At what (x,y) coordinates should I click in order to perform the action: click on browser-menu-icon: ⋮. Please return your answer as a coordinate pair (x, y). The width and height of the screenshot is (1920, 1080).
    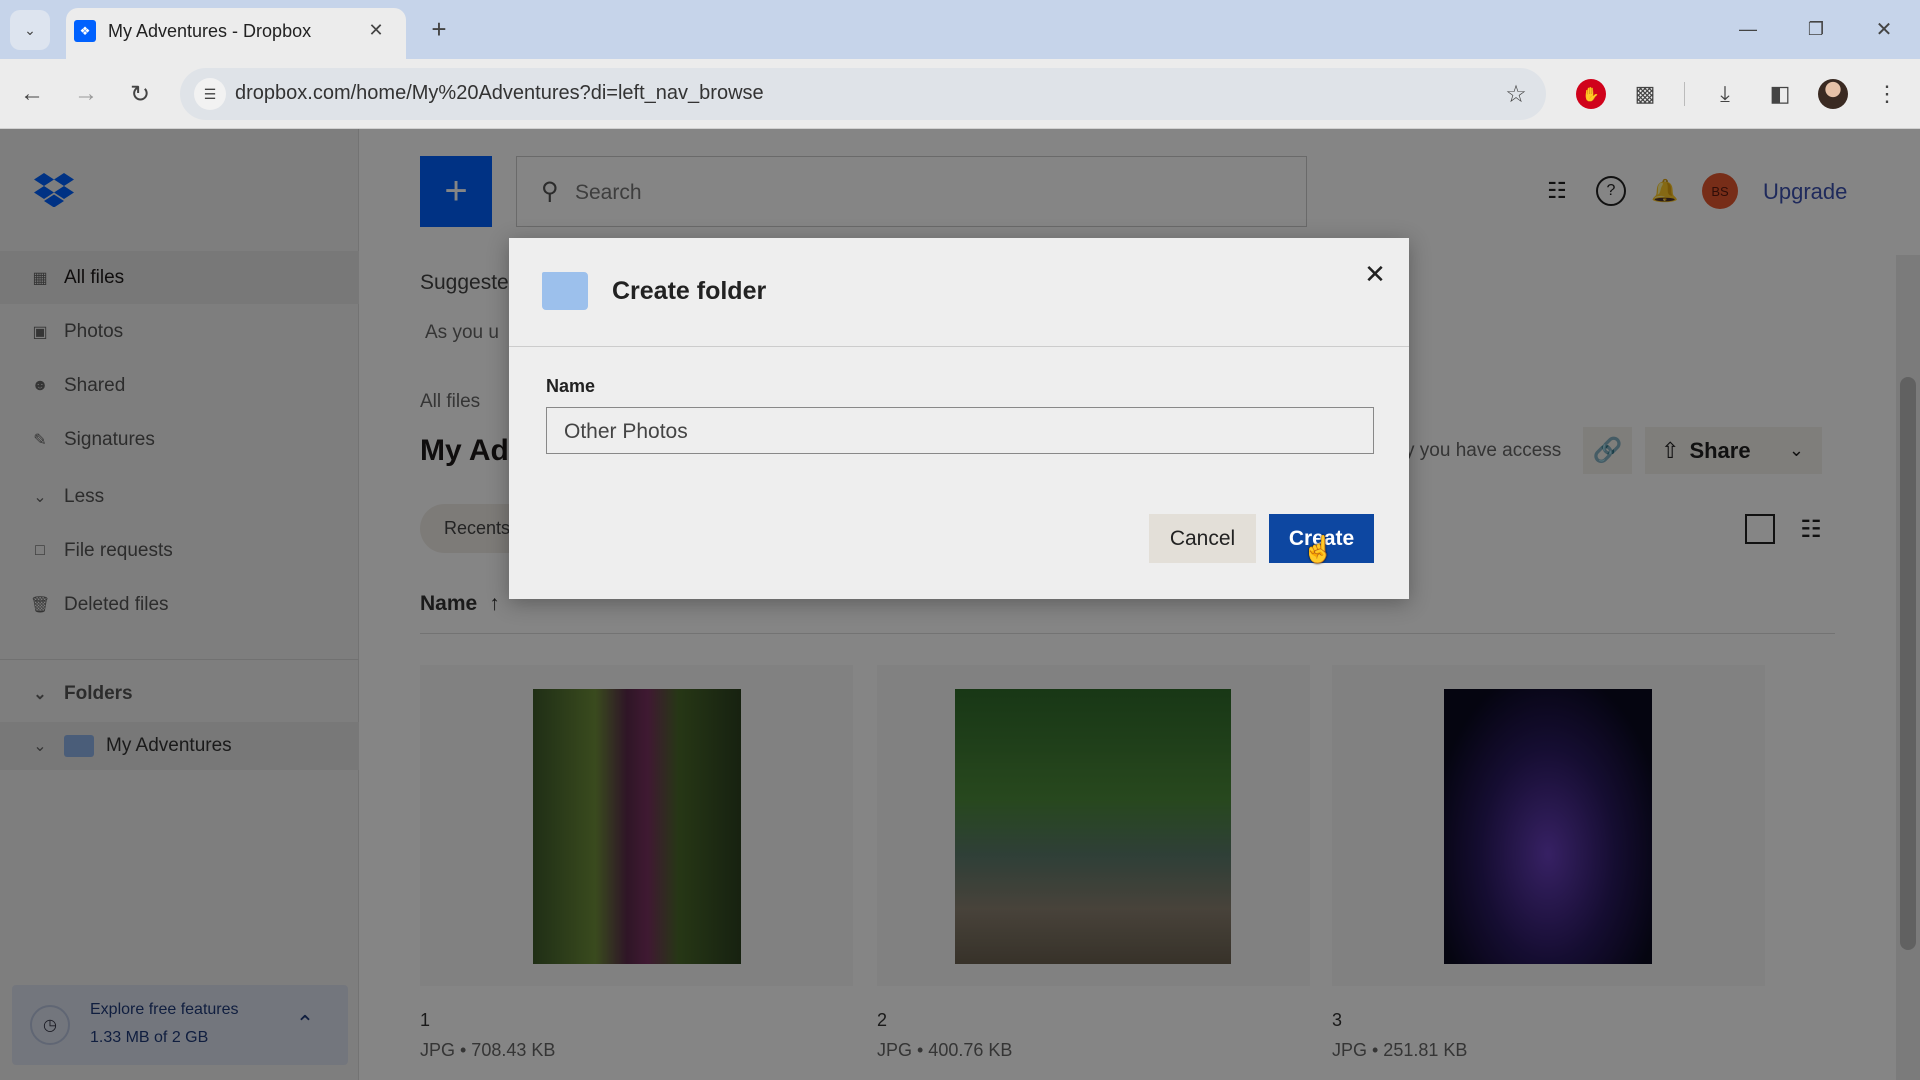
    Looking at the image, I should click on (1887, 94).